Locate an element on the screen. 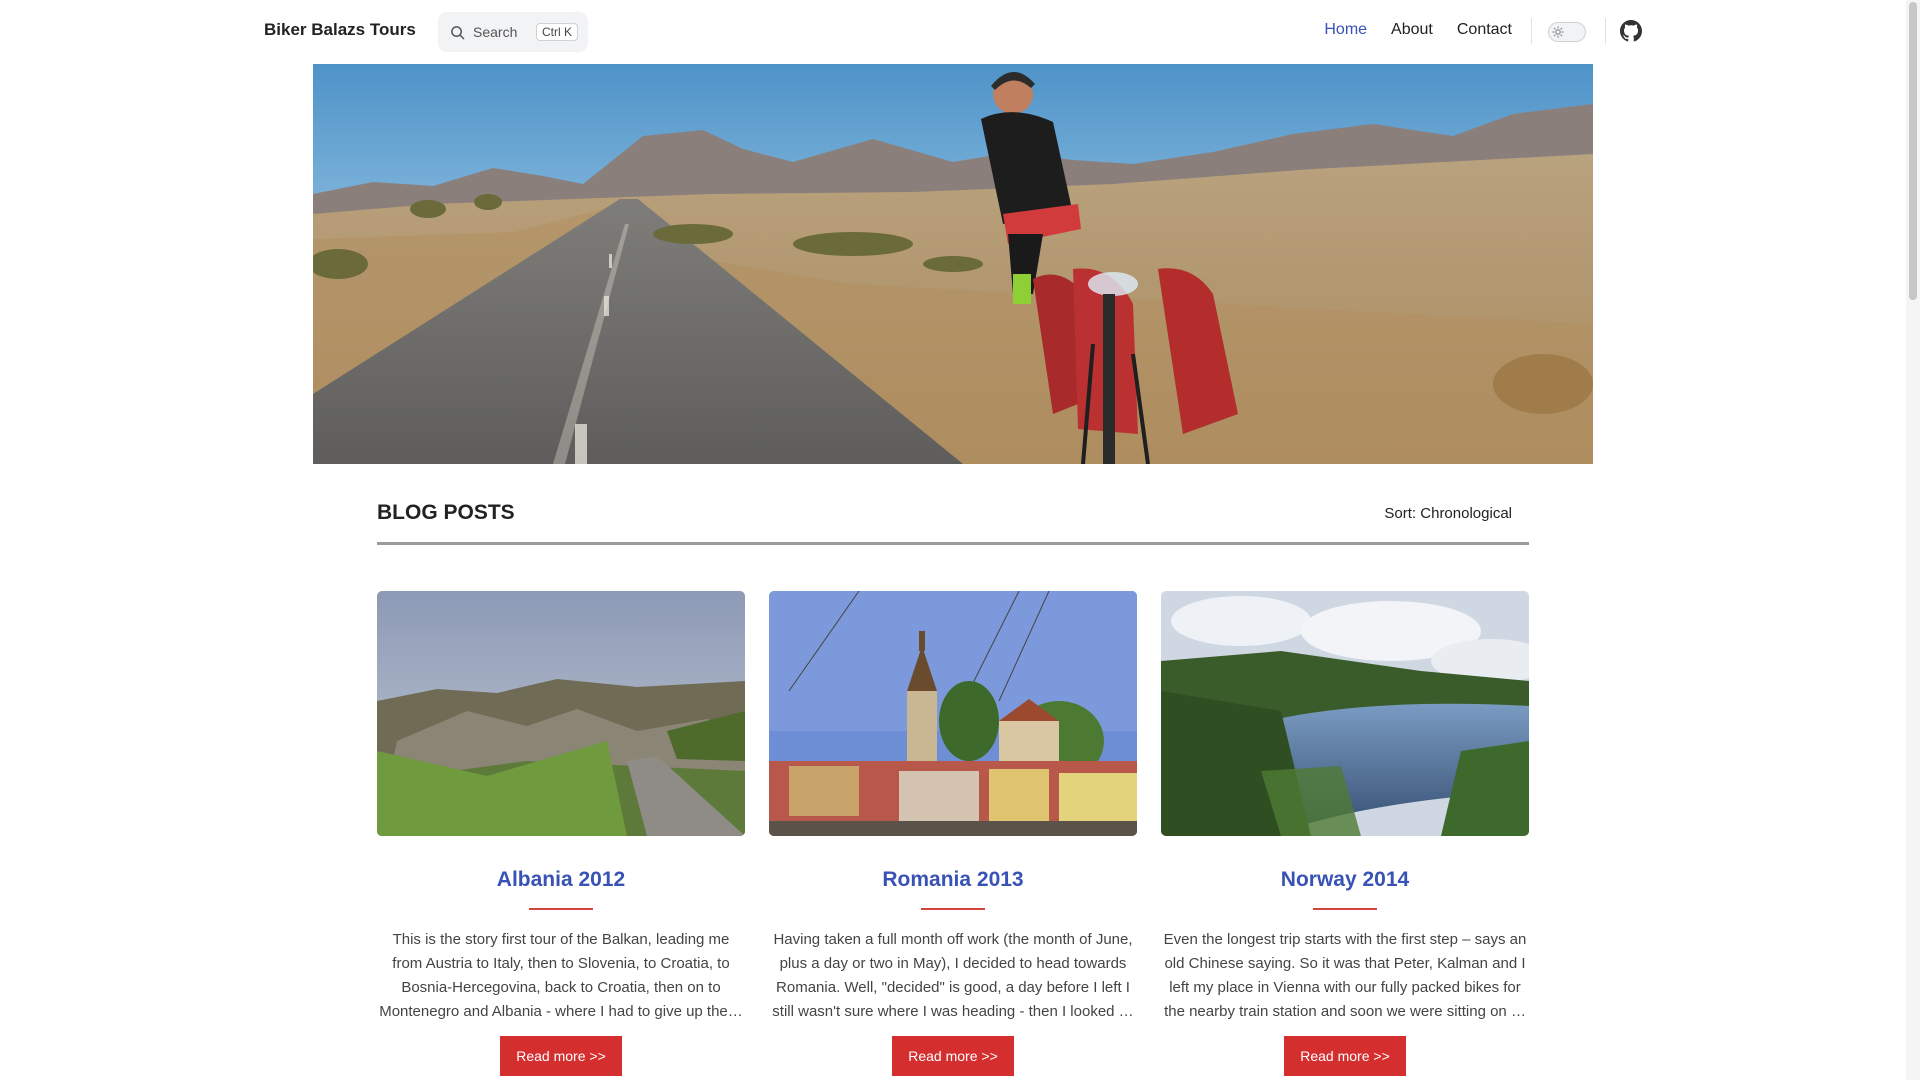 The height and width of the screenshot is (1080, 1920). page-scrollbar is located at coordinates (1913, 540).